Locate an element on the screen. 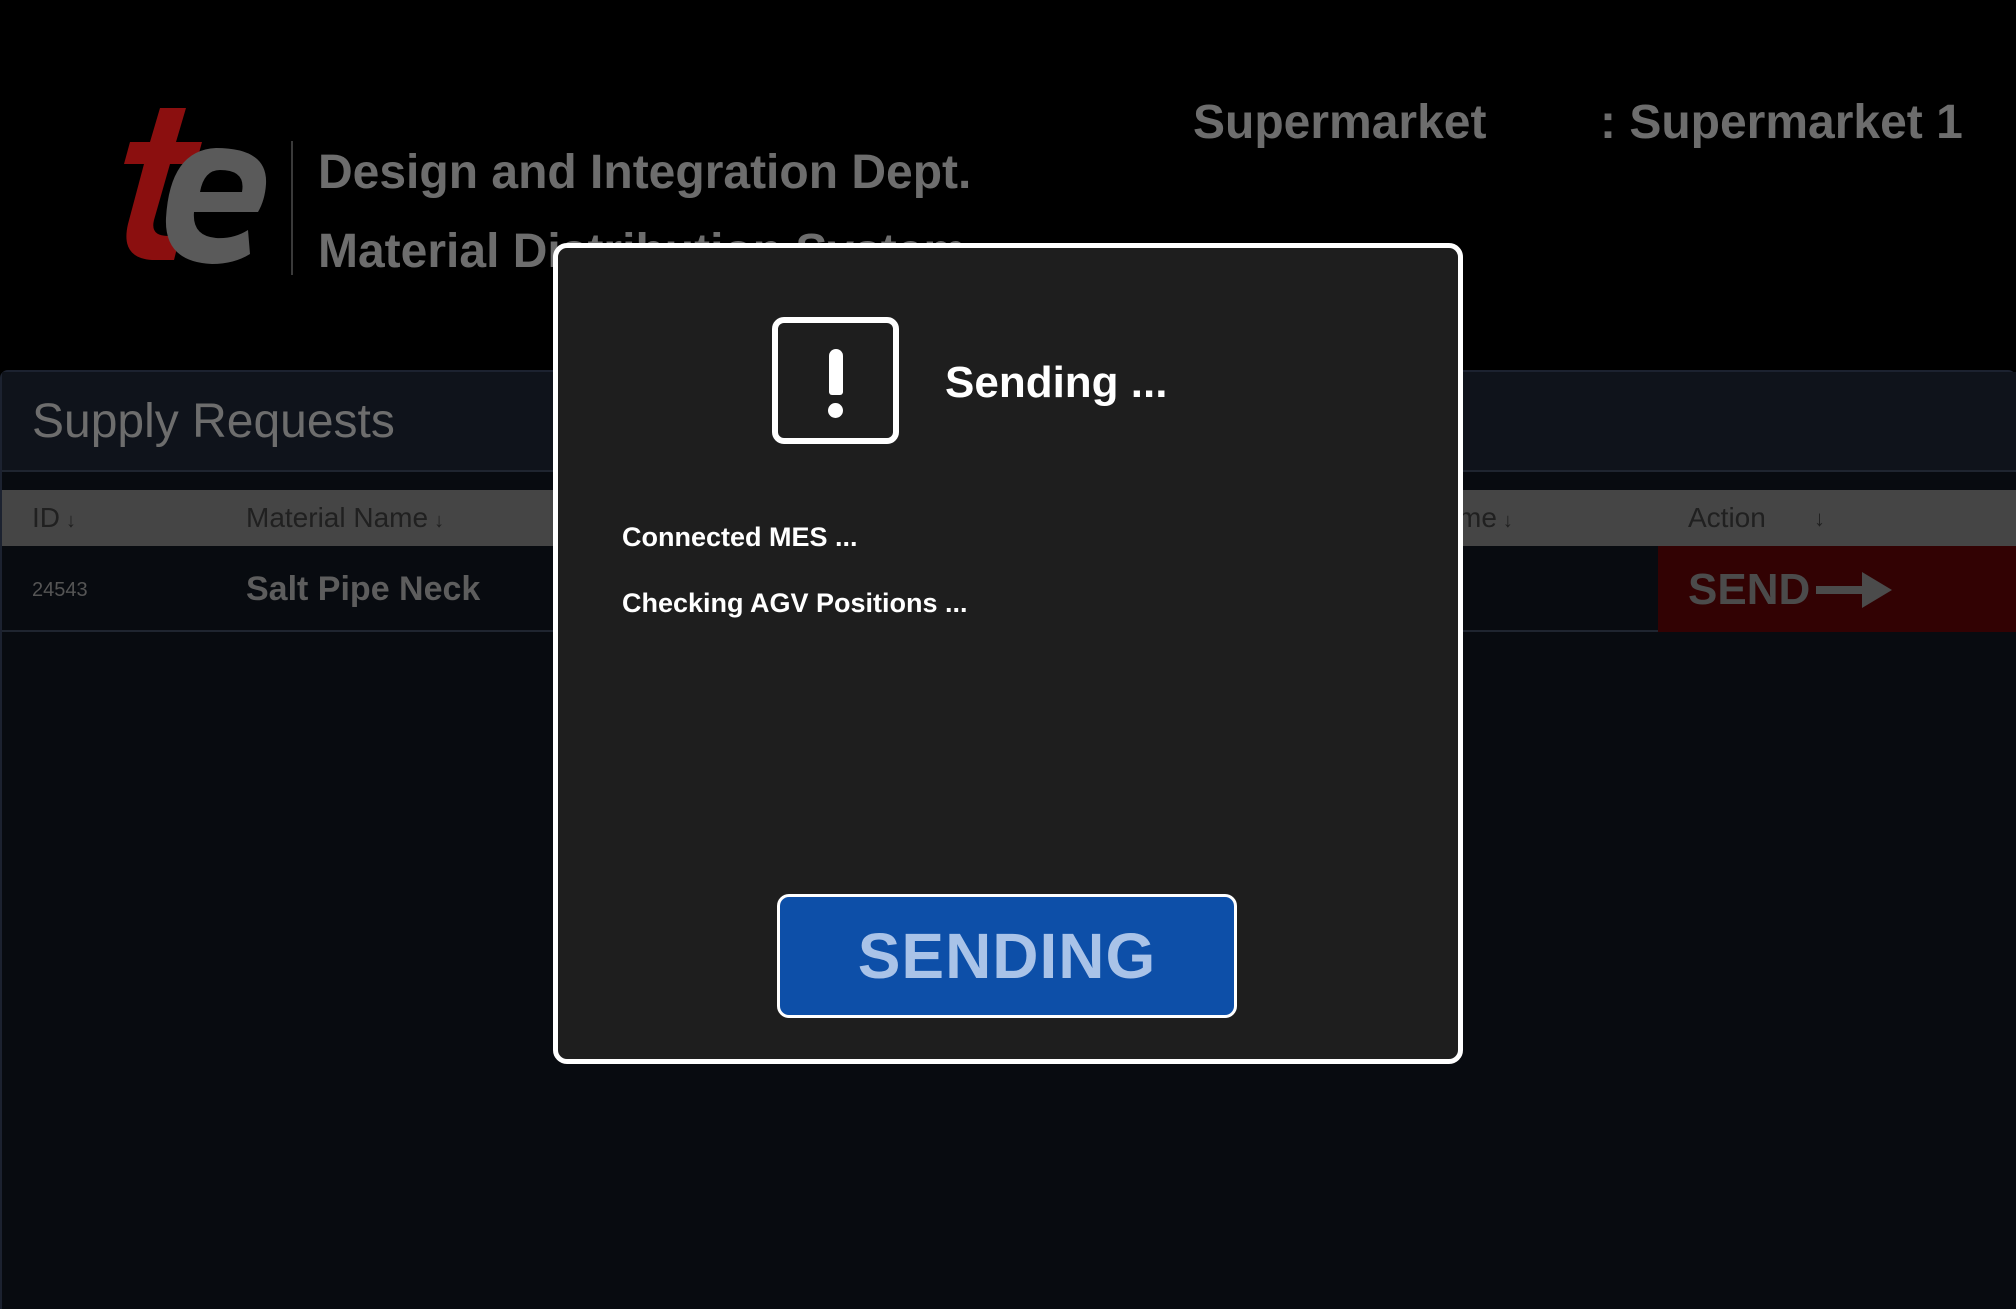 This screenshot has width=2016, height=1309. column-header-name: me ↓ is located at coordinates (1485, 518).